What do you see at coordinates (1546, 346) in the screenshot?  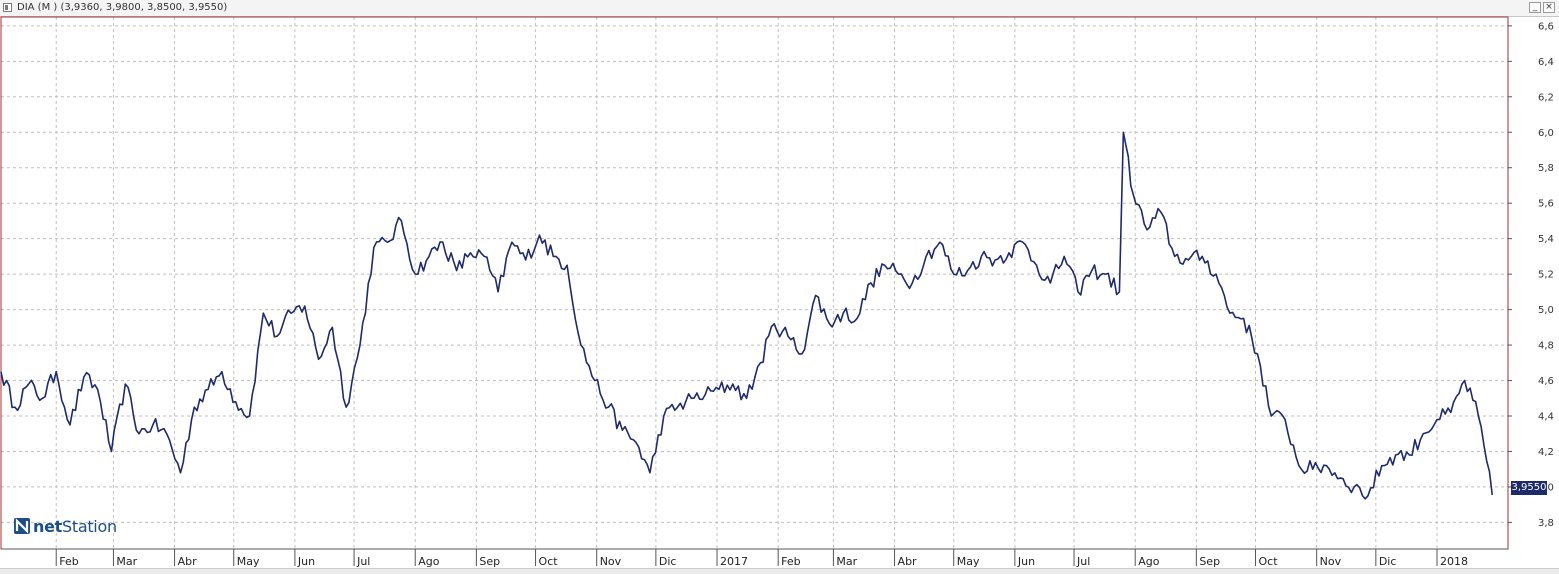 I see `y-tick-label: 4,8` at bounding box center [1546, 346].